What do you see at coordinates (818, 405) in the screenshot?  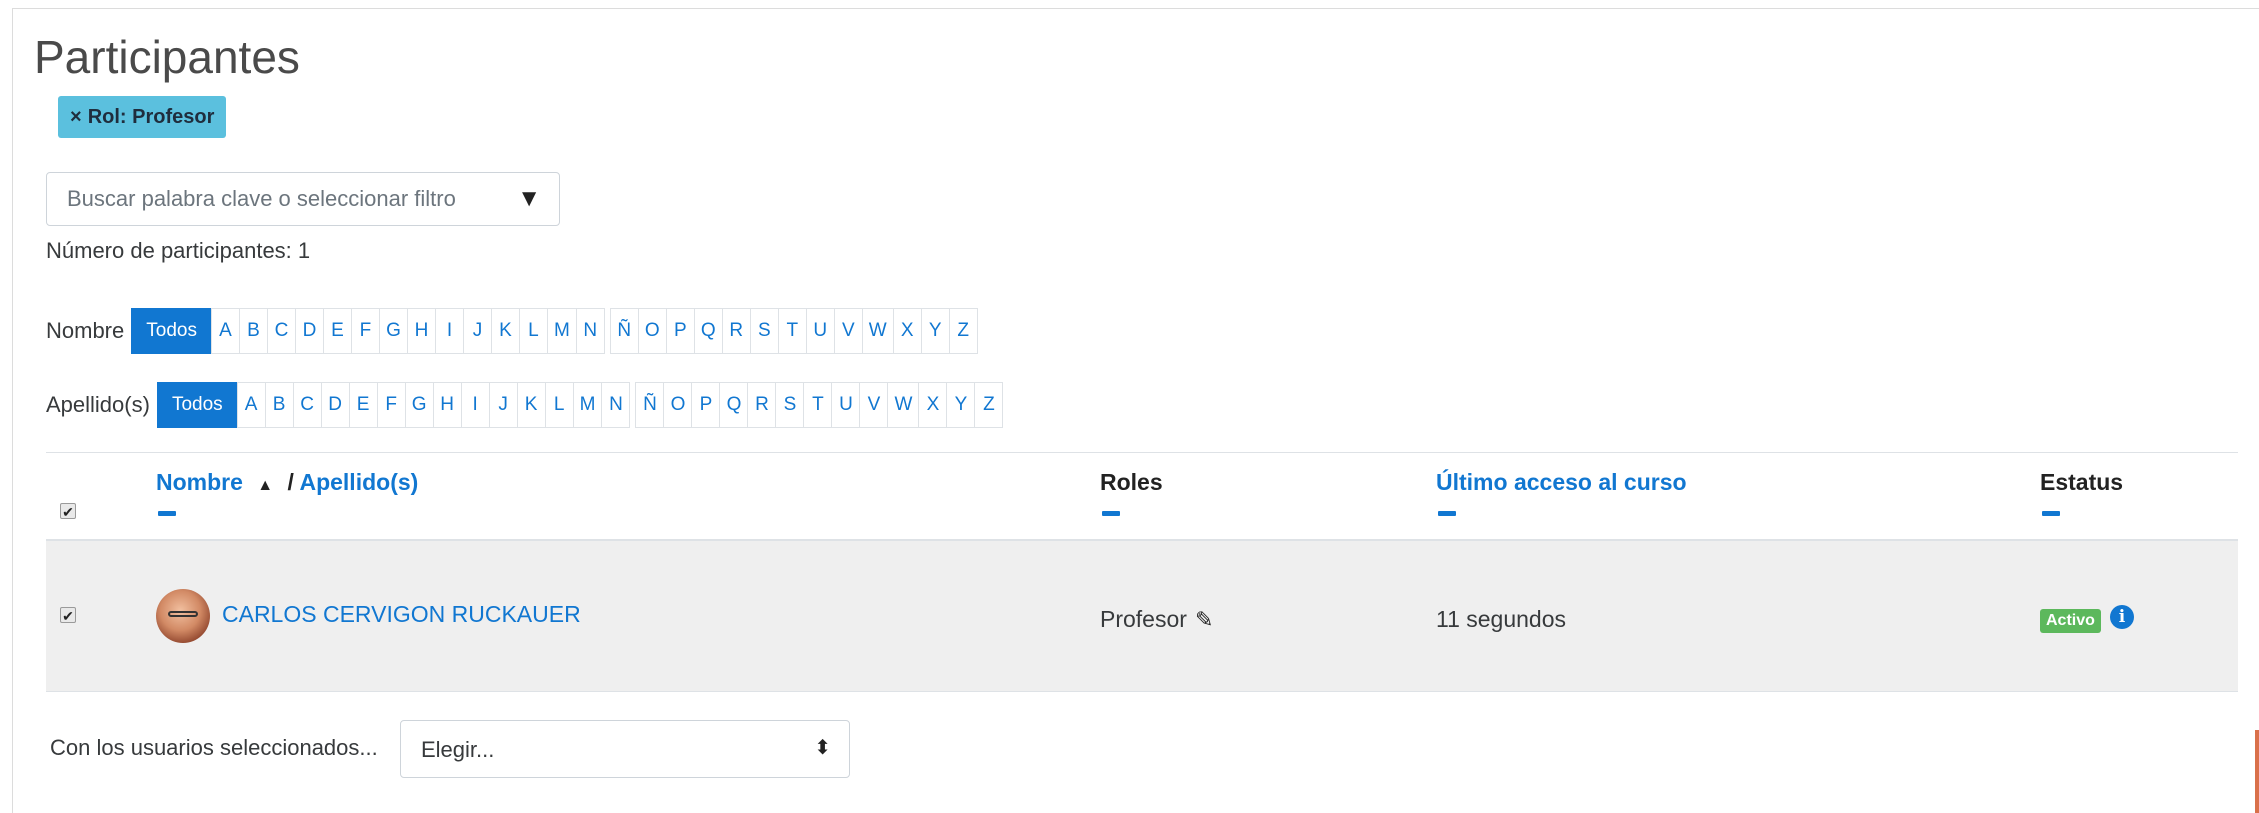 I see `last-name-initial-t: T` at bounding box center [818, 405].